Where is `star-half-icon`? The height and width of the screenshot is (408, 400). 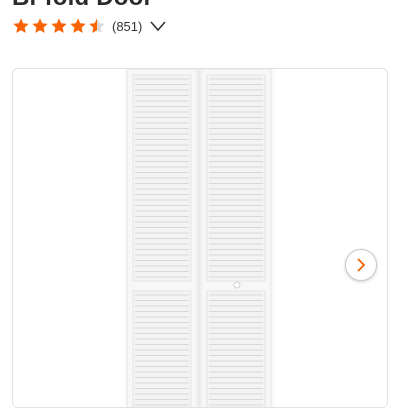 star-half-icon is located at coordinates (97, 25).